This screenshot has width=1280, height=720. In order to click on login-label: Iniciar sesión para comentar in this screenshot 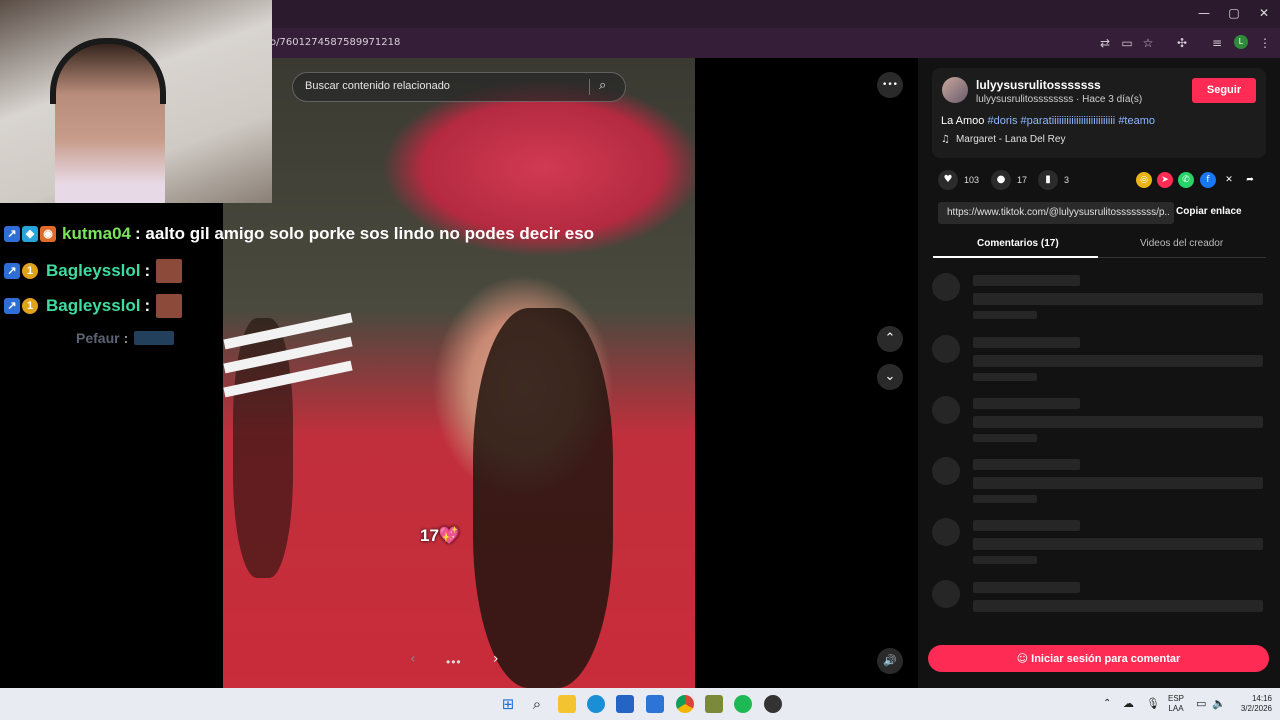, I will do `click(1106, 659)`.